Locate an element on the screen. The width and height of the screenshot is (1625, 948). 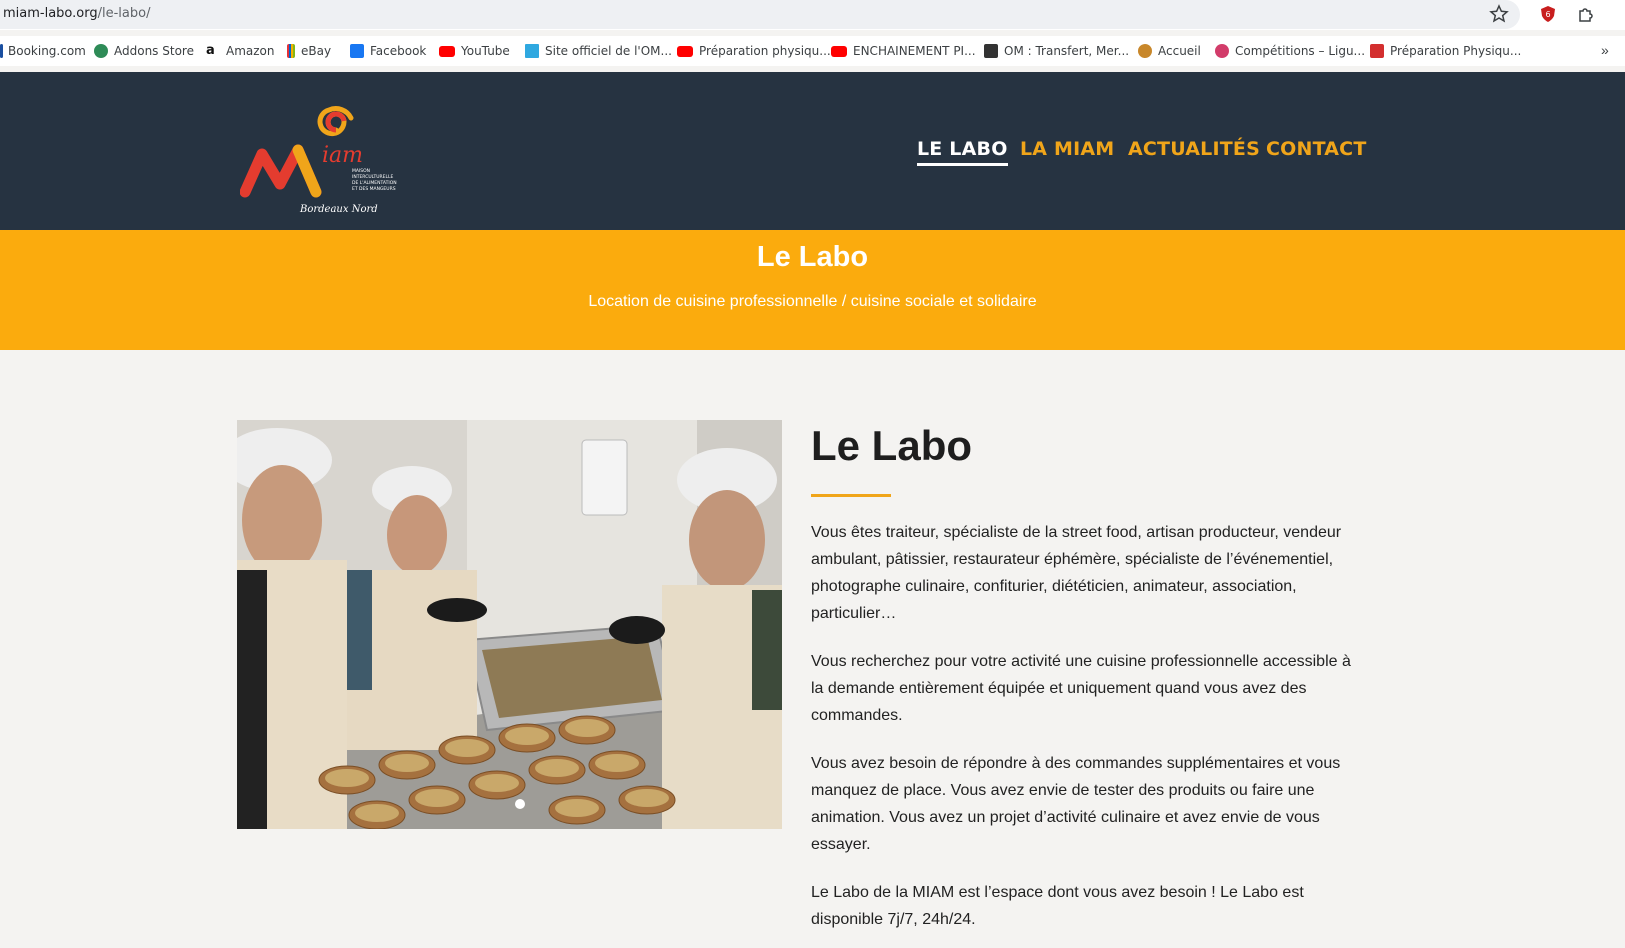
bookmark-amazon: a Amazon is located at coordinates (240, 51).